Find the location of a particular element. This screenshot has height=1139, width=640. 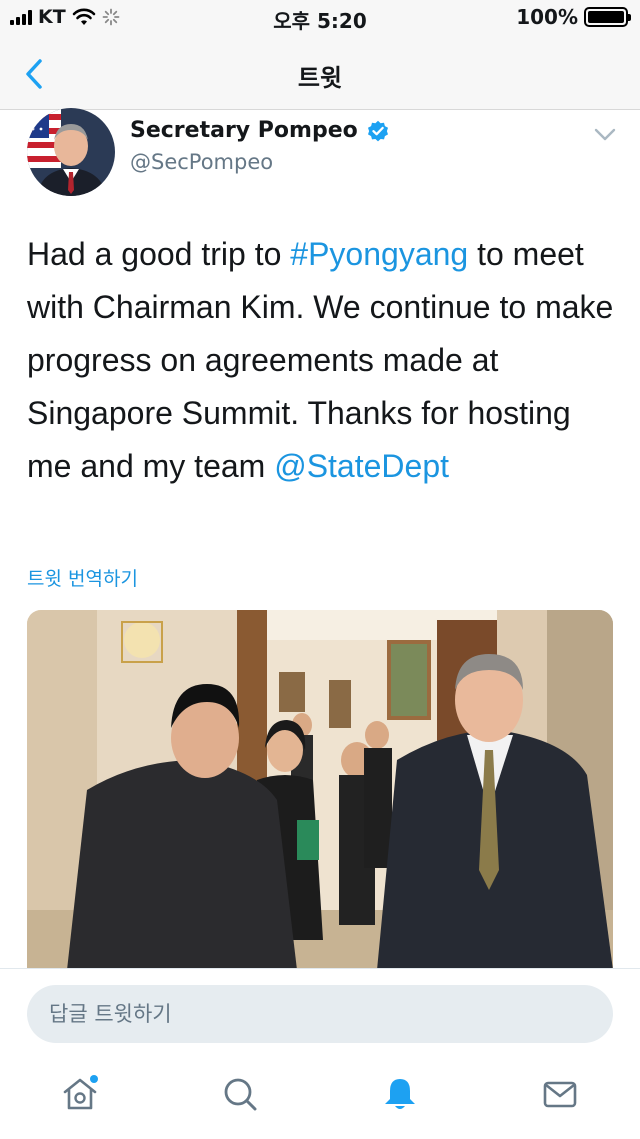

tab-home is located at coordinates (80, 1094).